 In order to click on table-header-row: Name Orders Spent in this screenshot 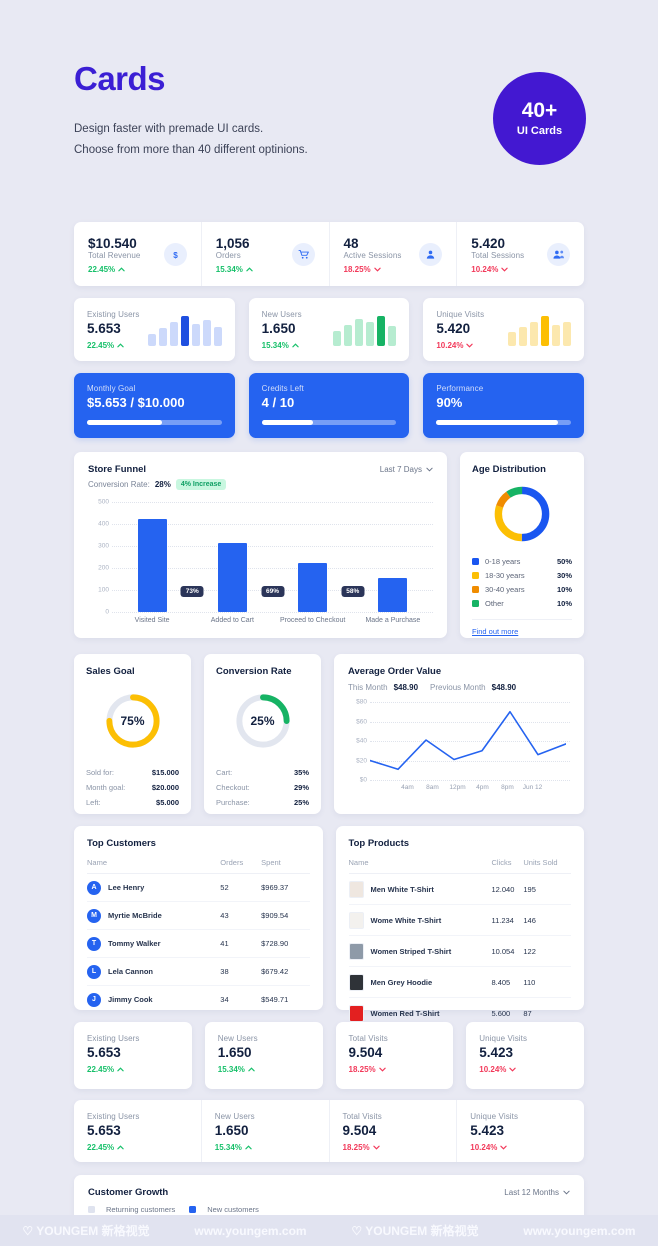, I will do `click(198, 866)`.